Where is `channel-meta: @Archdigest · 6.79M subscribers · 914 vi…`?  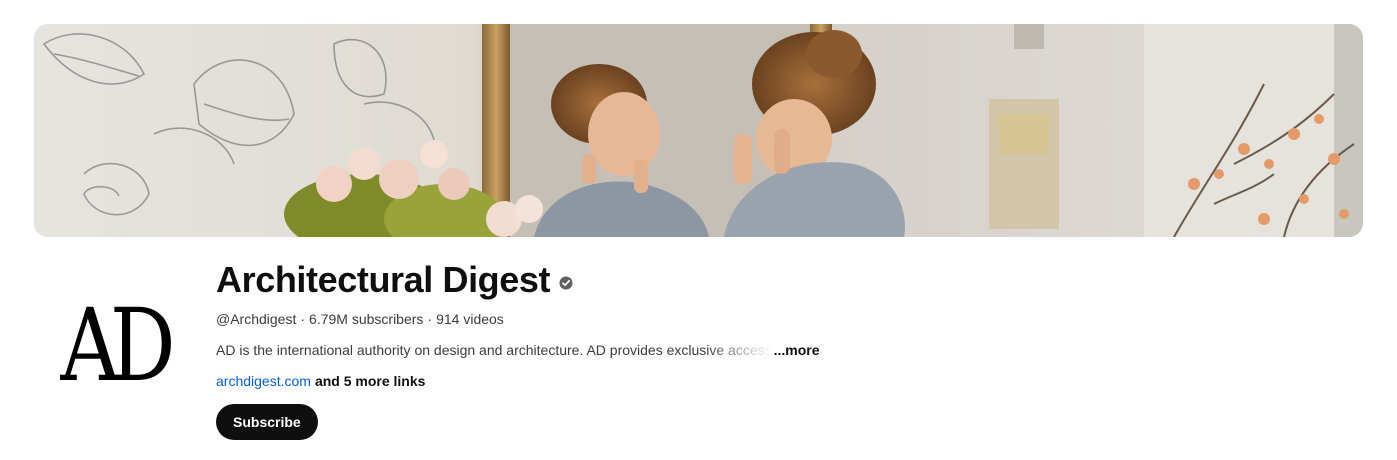
channel-meta: @Archdigest · 6.79M subscribers · 914 vi… is located at coordinates (766, 319).